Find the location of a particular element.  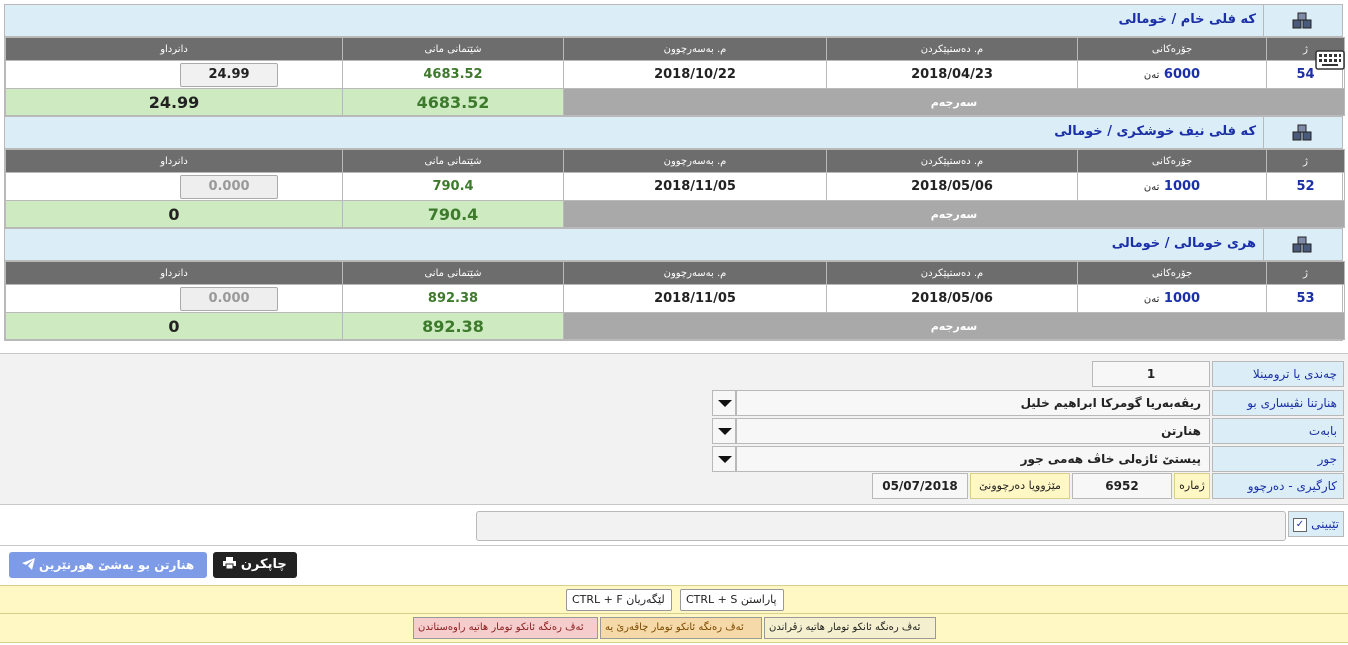

sum-value: 892.38 is located at coordinates (453, 326).